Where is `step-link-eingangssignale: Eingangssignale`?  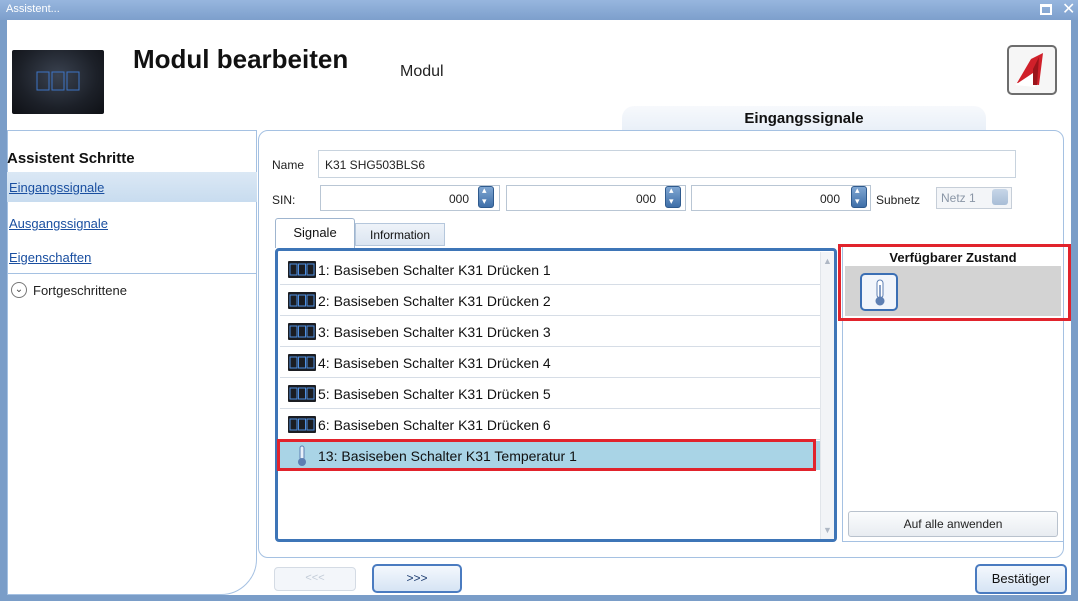 step-link-eingangssignale: Eingangssignale is located at coordinates (132, 187).